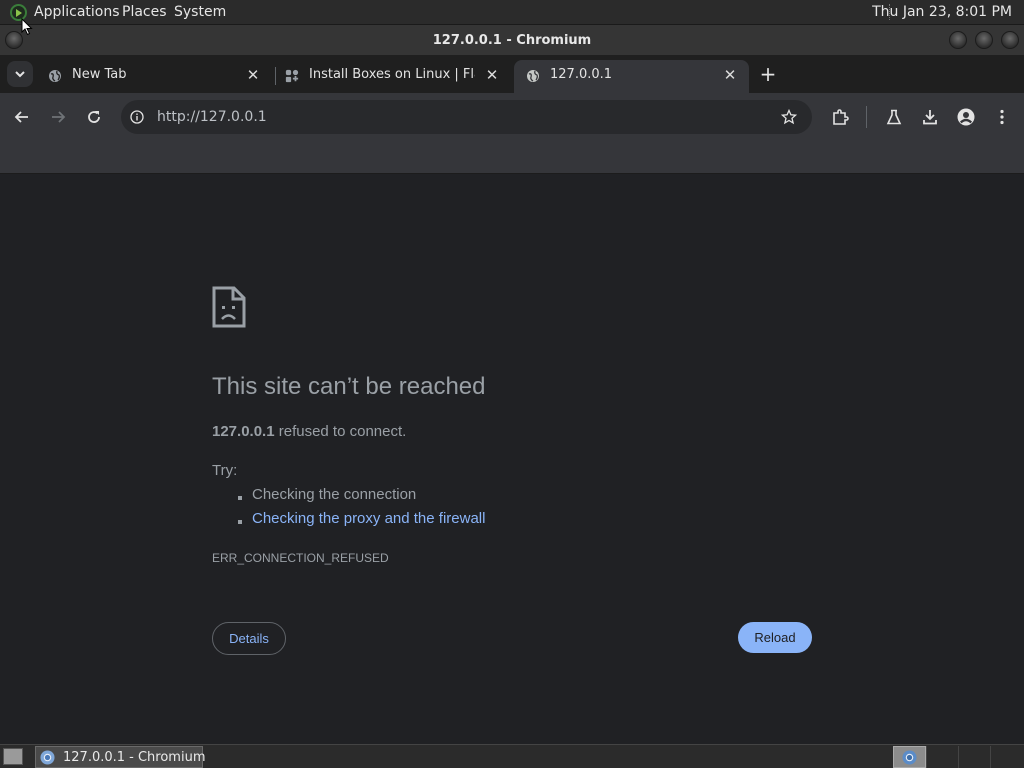 This screenshot has width=1024, height=768. I want to click on reload-button: Reload, so click(775, 637).